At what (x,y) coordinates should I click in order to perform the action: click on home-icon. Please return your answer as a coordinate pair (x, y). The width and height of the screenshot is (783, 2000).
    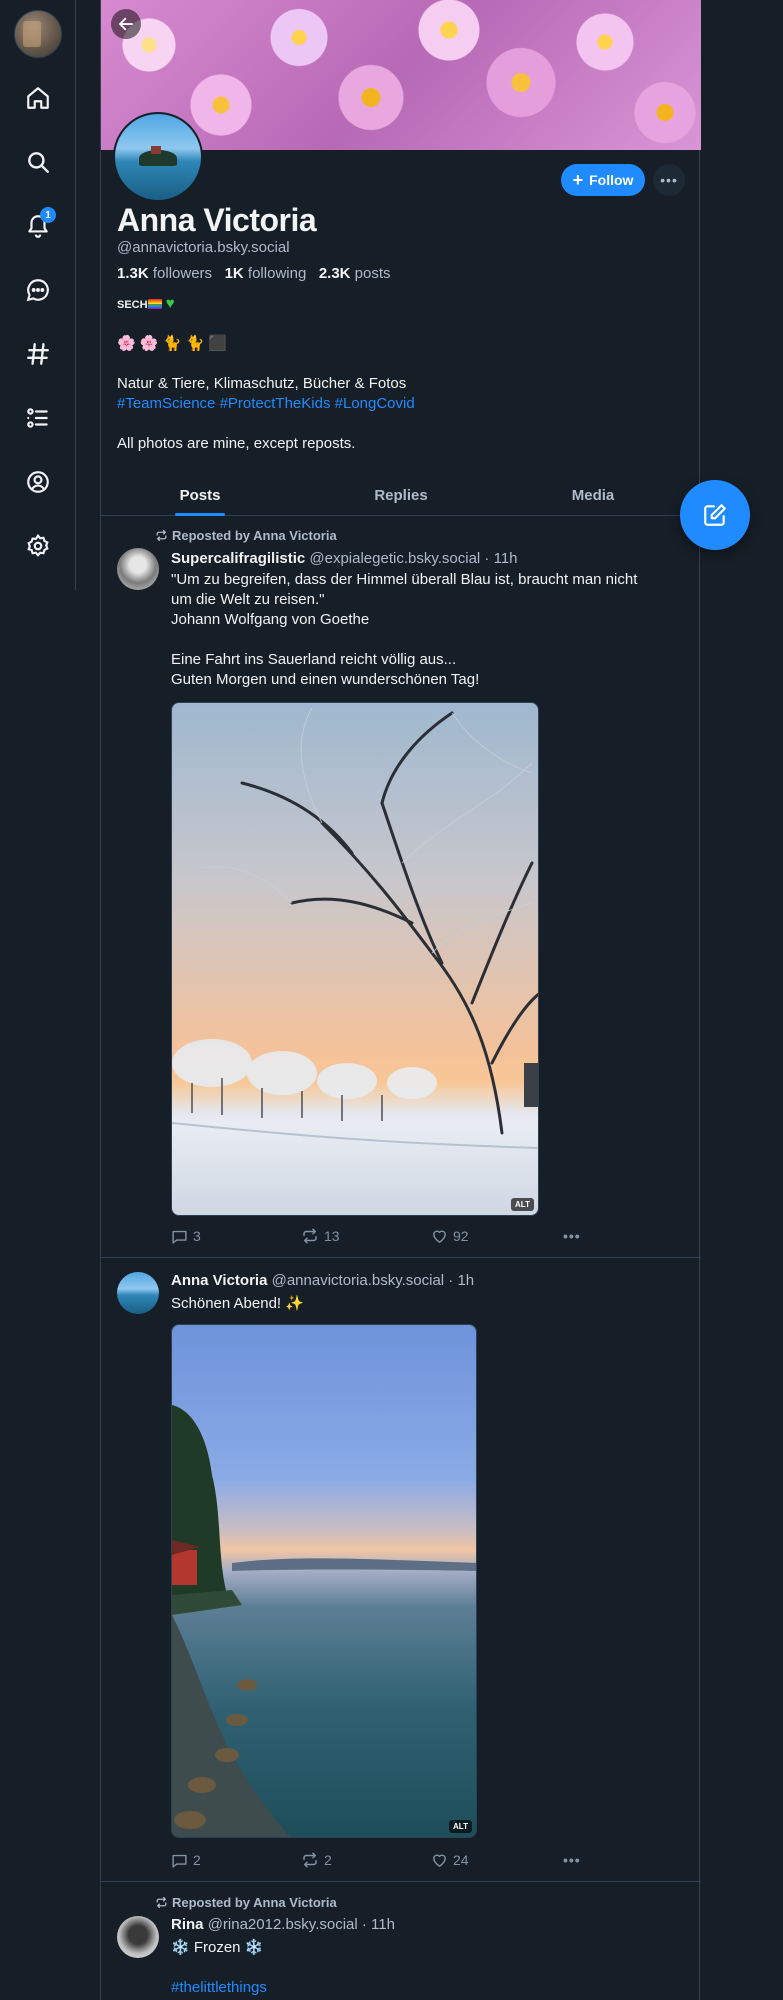
    Looking at the image, I should click on (38, 98).